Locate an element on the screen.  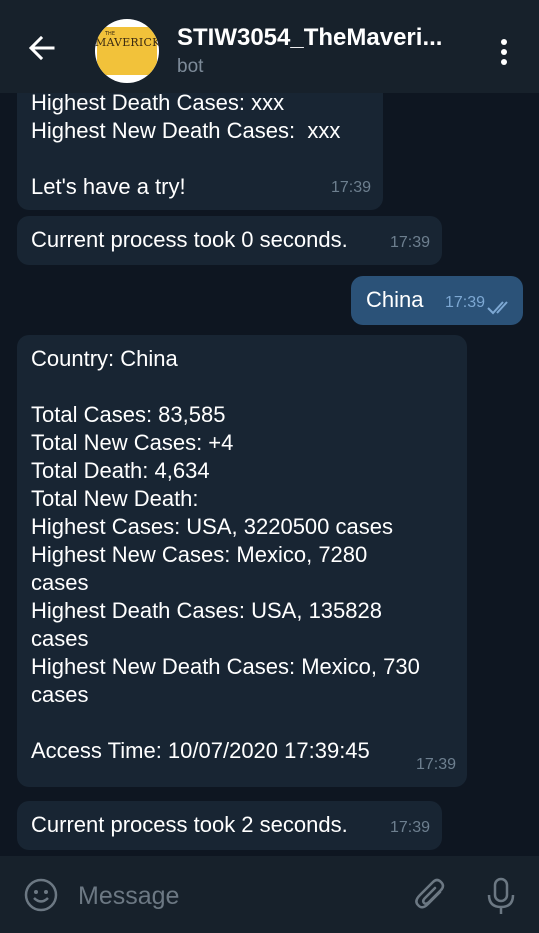
message-text: Current process took 2 seconds. is located at coordinates (189, 824).